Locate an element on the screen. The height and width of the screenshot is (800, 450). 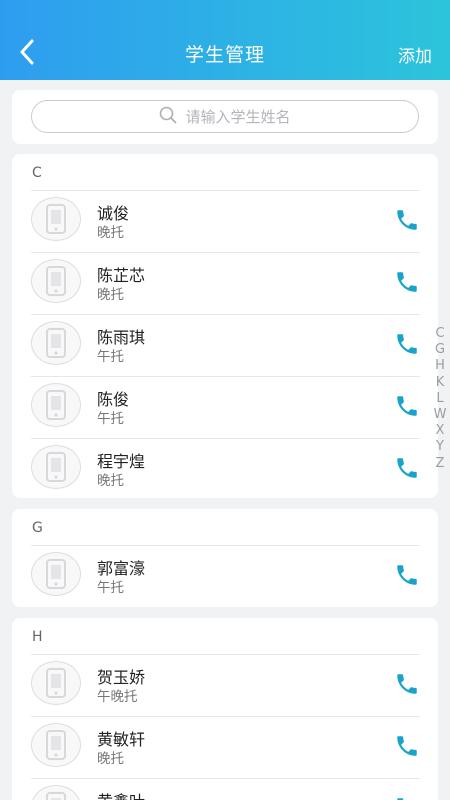
app-header: 学生管理 添加 is located at coordinates (225, 40).